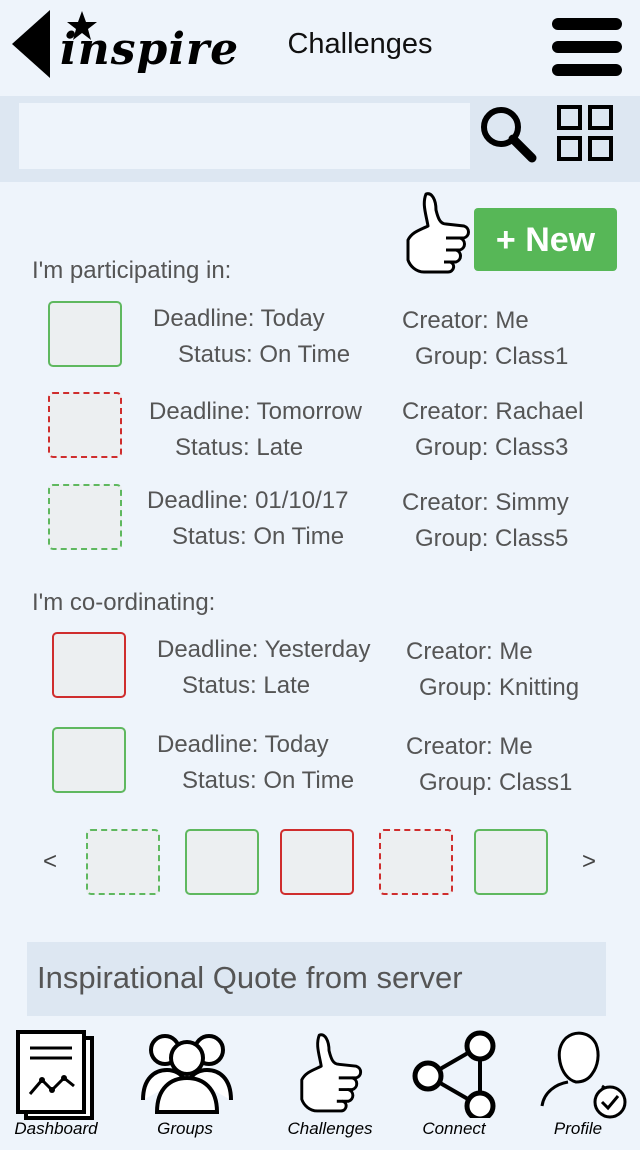 Image resolution: width=640 pixels, height=1150 pixels. I want to click on grid-view-icon, so click(585, 133).